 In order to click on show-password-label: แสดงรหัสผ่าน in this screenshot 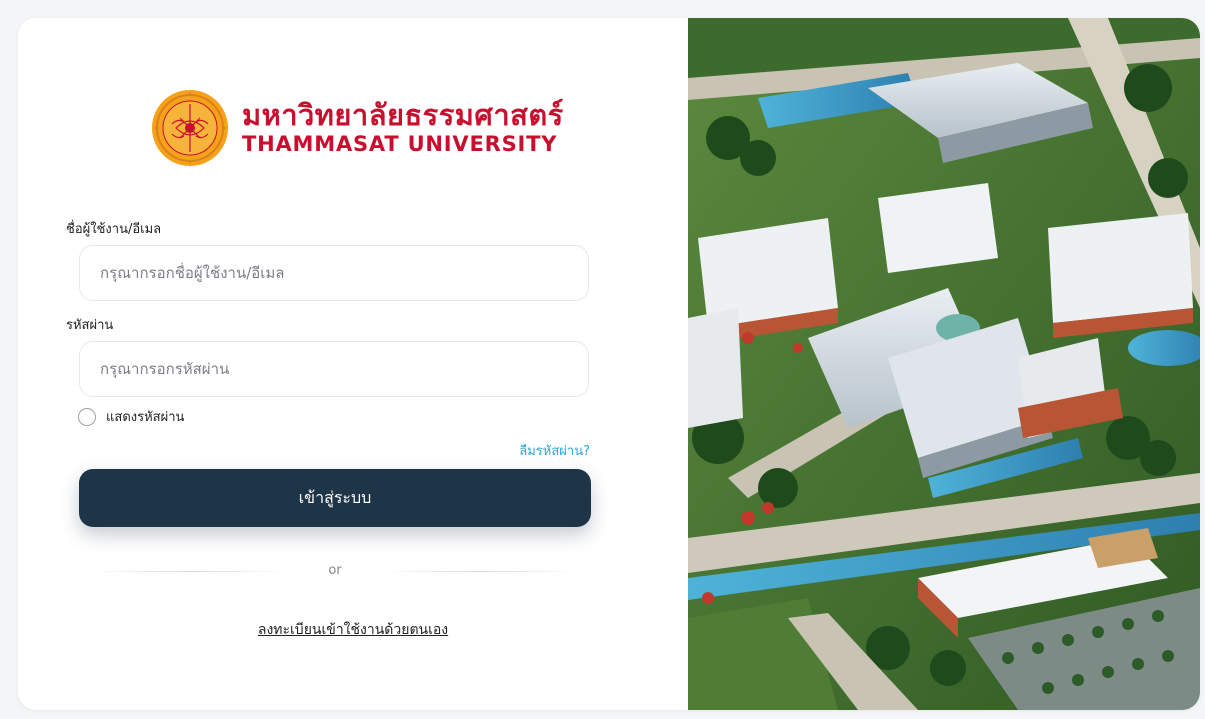, I will do `click(145, 417)`.